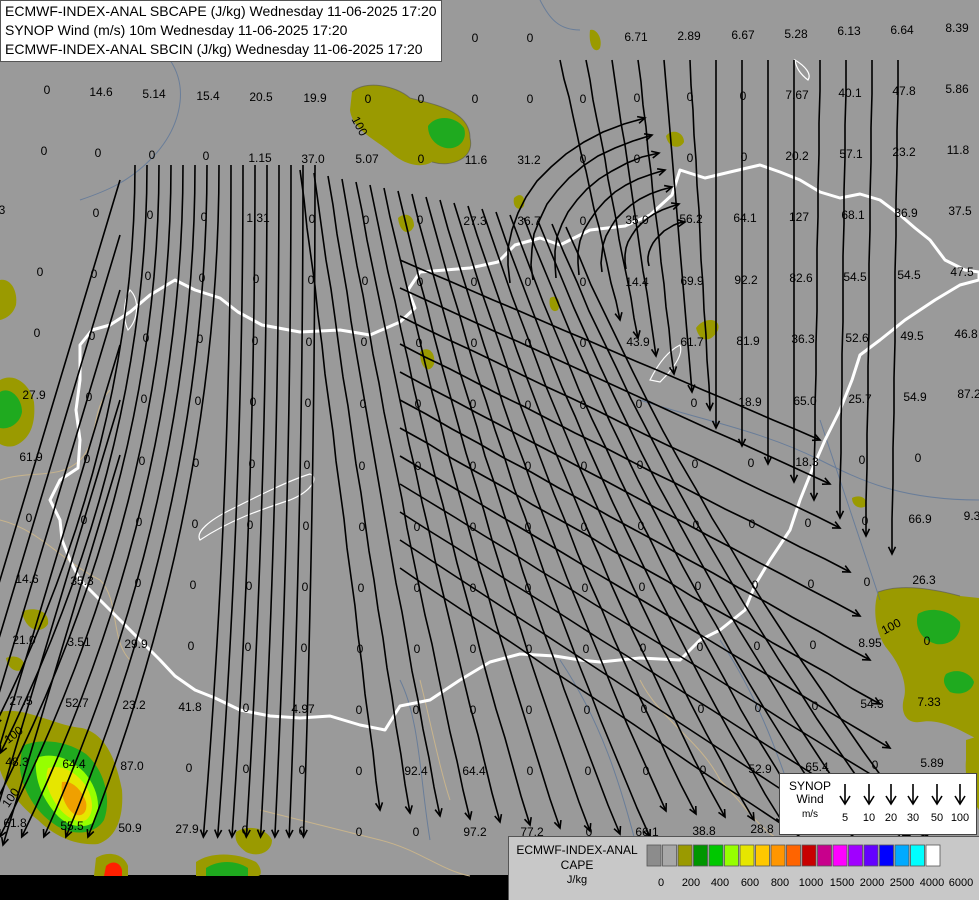 The height and width of the screenshot is (900, 979). I want to click on cin-value-label: 61.7, so click(692, 342).